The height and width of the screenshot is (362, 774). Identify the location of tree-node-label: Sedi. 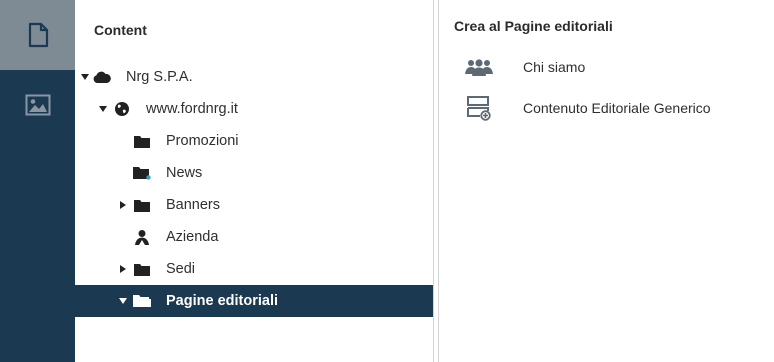
(181, 269).